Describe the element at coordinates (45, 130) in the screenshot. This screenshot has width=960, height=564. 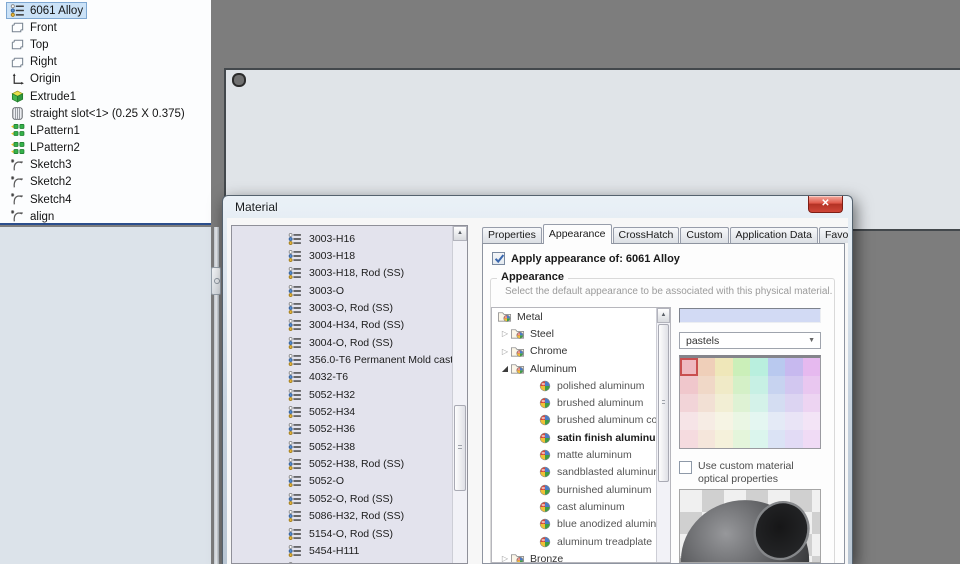
I see `feature-tree-item-box: LPattern1` at that location.